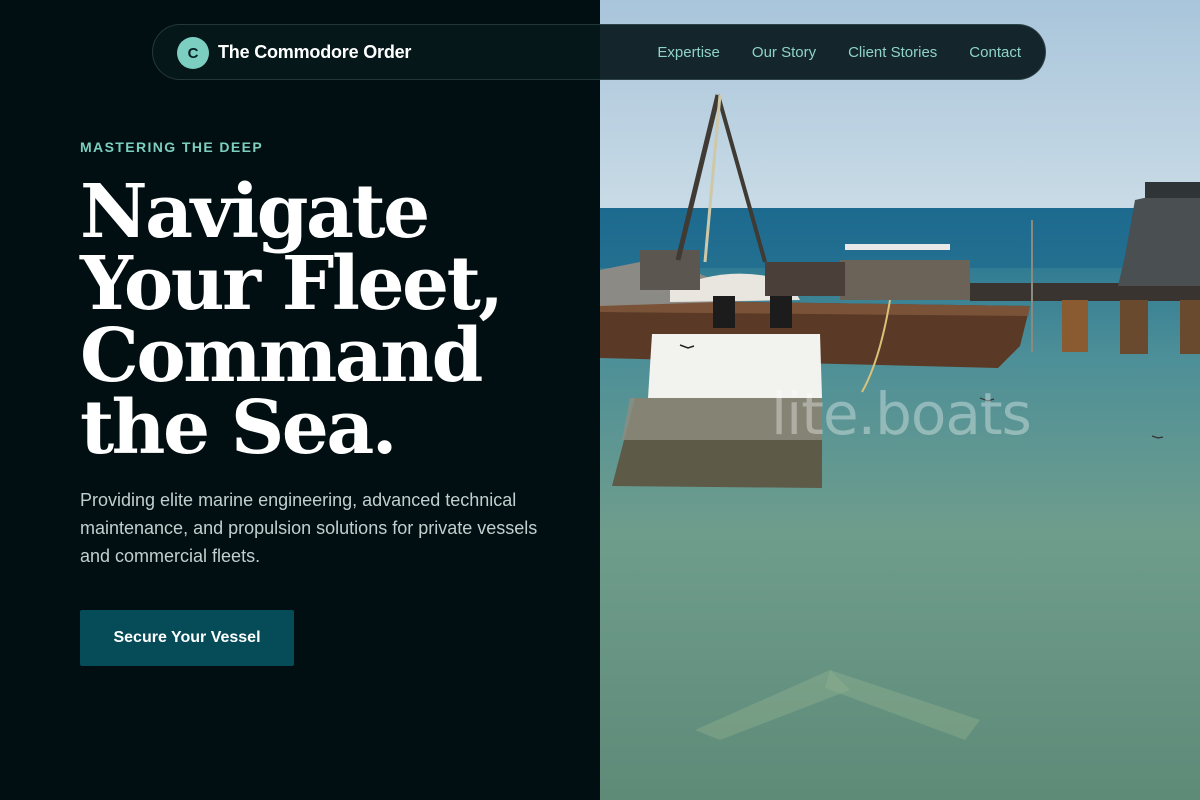  I want to click on nav-link-our-story: Our Story, so click(784, 52).